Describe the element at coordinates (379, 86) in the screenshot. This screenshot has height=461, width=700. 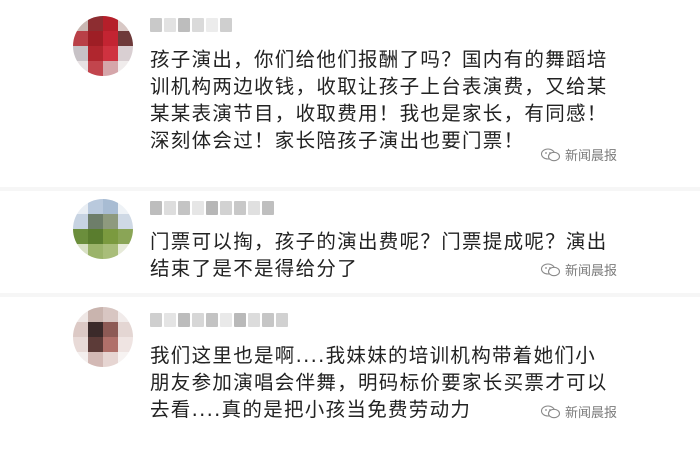
I see `comment-line: 训机构两边收钱，收取让孩子上台表演费，又给某` at that location.